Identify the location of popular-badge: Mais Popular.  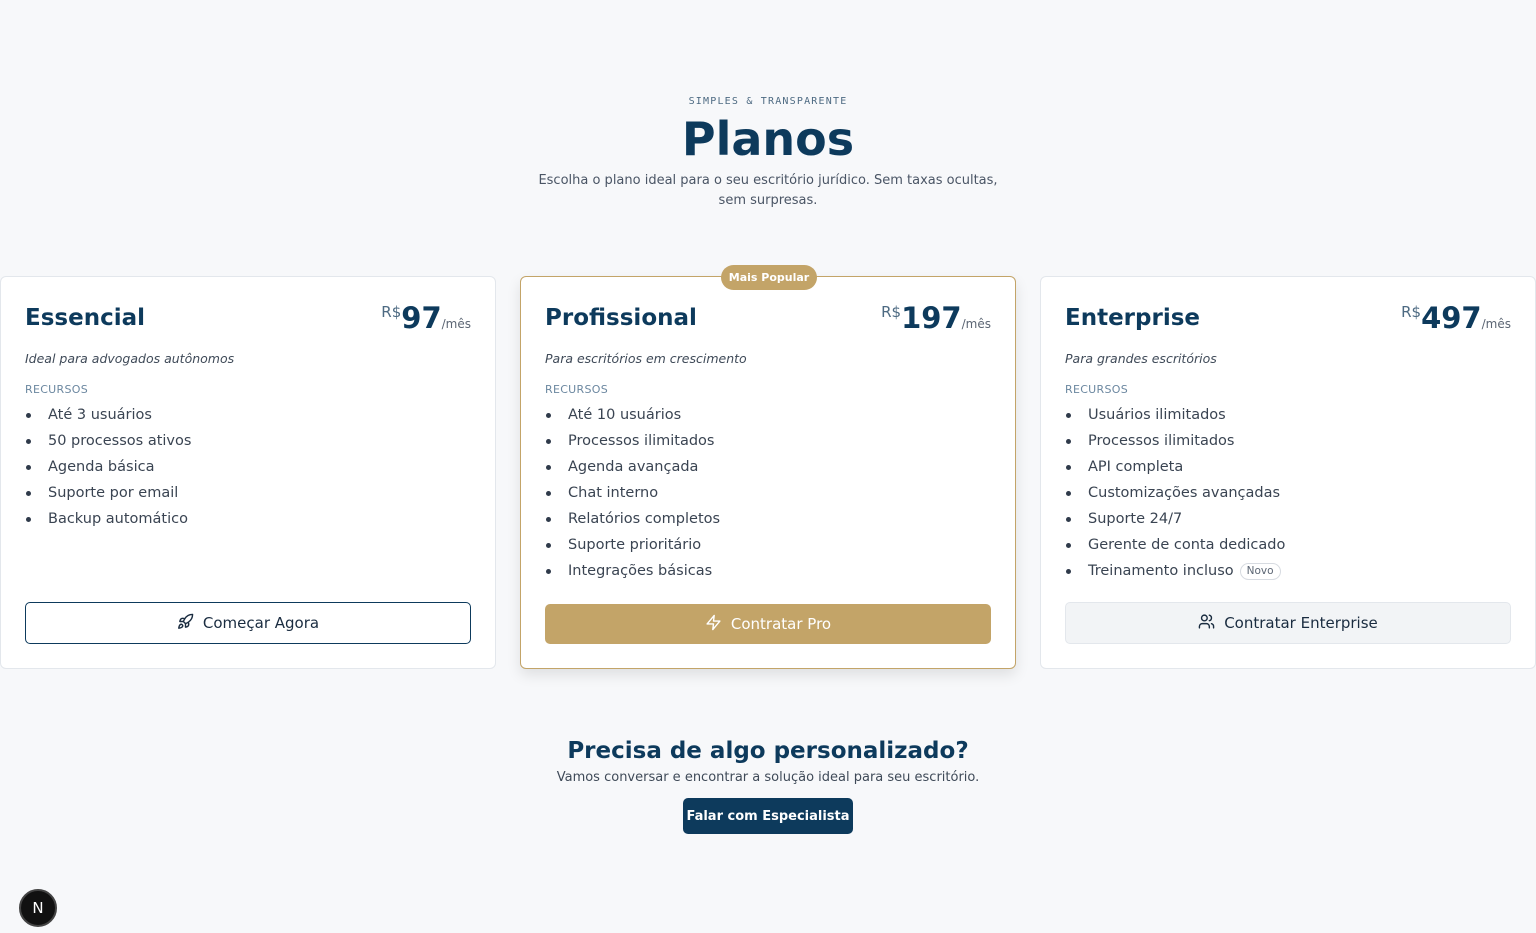
(769, 277).